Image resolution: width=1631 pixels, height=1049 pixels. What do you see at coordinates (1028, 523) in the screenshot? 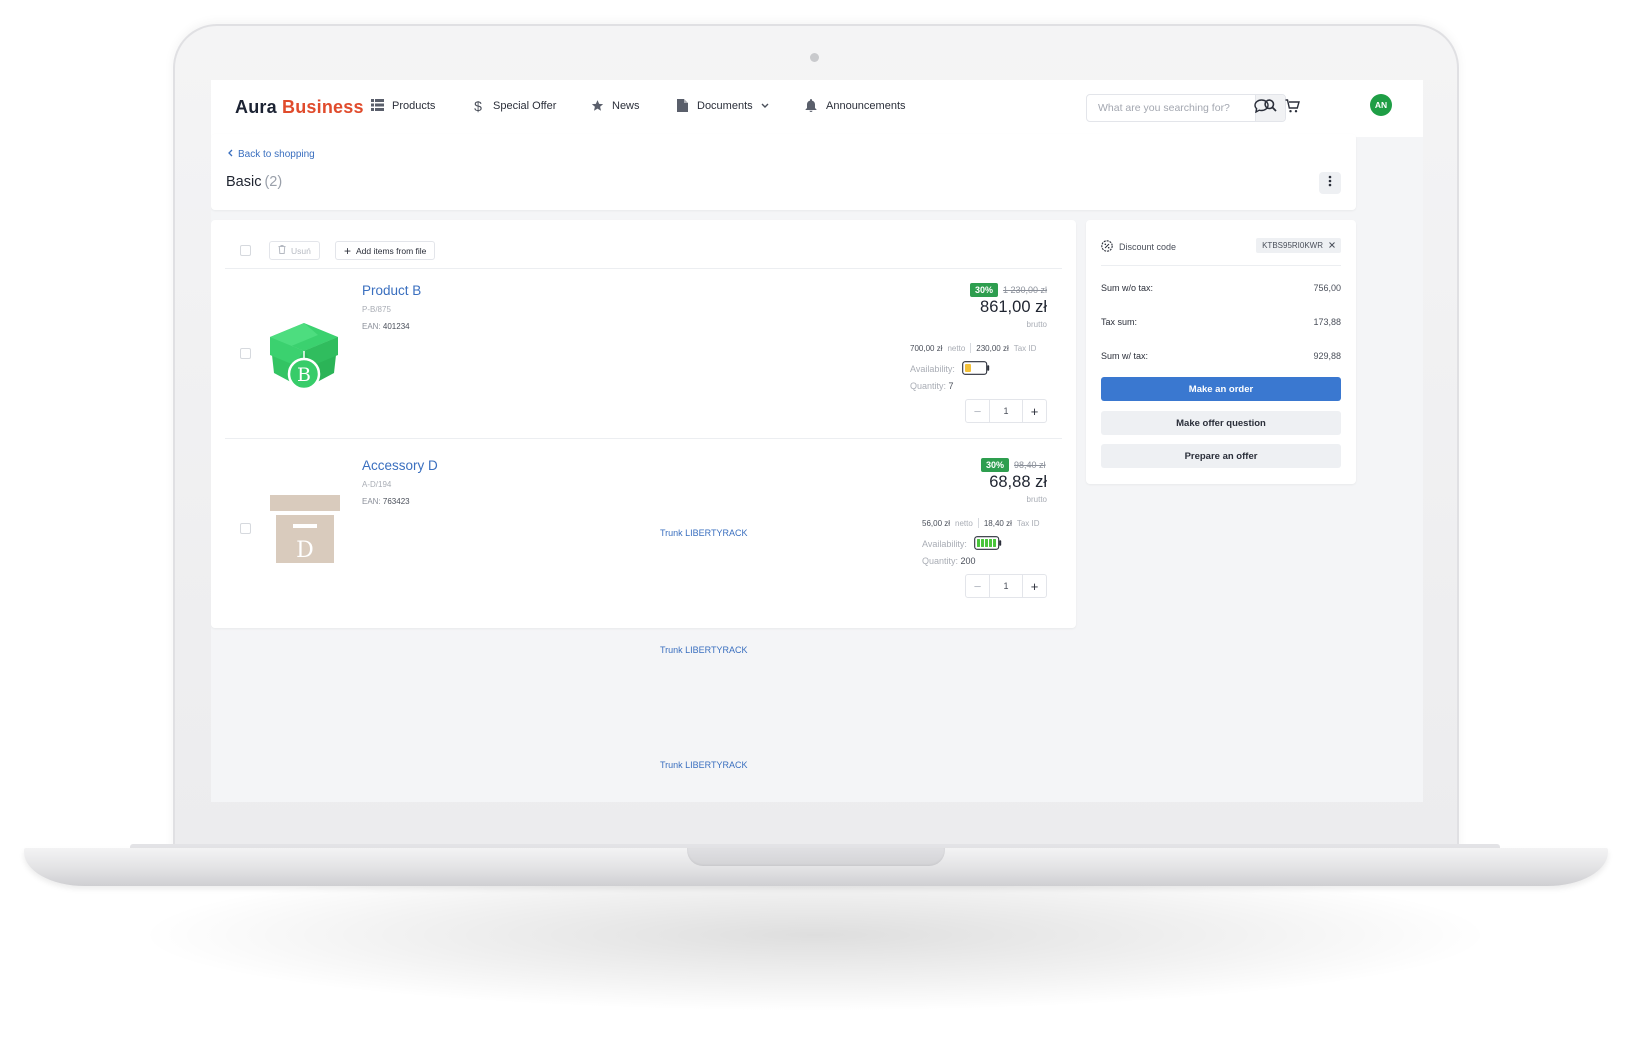
I see `tax-label: Tax ID` at bounding box center [1028, 523].